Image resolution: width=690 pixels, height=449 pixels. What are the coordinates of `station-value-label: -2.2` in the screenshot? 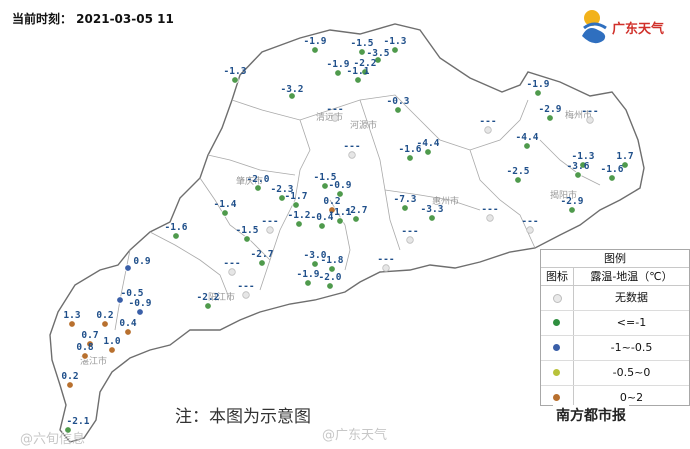 It's located at (208, 297).